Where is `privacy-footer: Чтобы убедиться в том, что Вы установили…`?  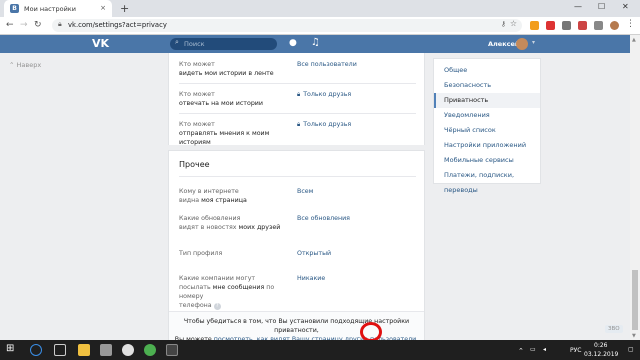
privacy-footer: Чтобы убедиться в том, что Вы установили… is located at coordinates (296, 327).